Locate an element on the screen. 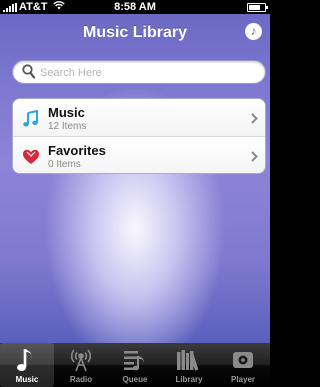  music-note-icon: ♪ is located at coordinates (253, 31).